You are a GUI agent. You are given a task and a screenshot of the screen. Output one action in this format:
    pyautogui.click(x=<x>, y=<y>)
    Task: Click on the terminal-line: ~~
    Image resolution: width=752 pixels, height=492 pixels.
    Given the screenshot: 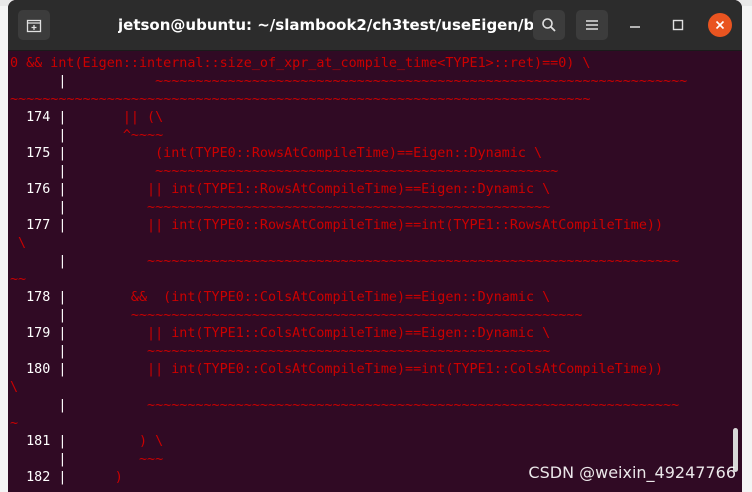 What is the action you would take?
    pyautogui.click(x=18, y=280)
    